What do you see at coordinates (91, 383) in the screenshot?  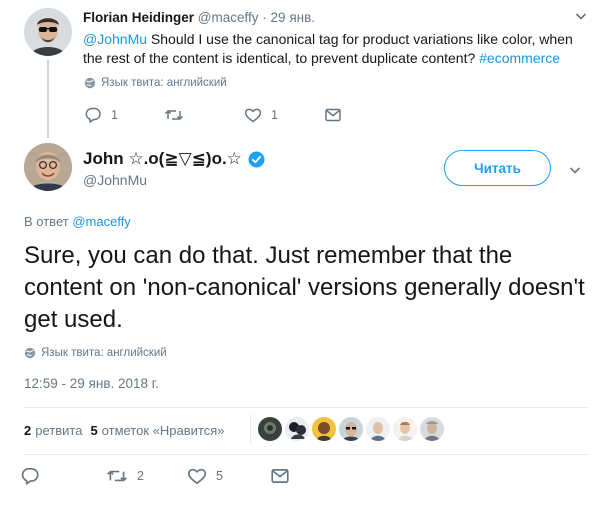 I see `tweet-timestamp: 12:59 - 29 янв. 2018 г.` at bounding box center [91, 383].